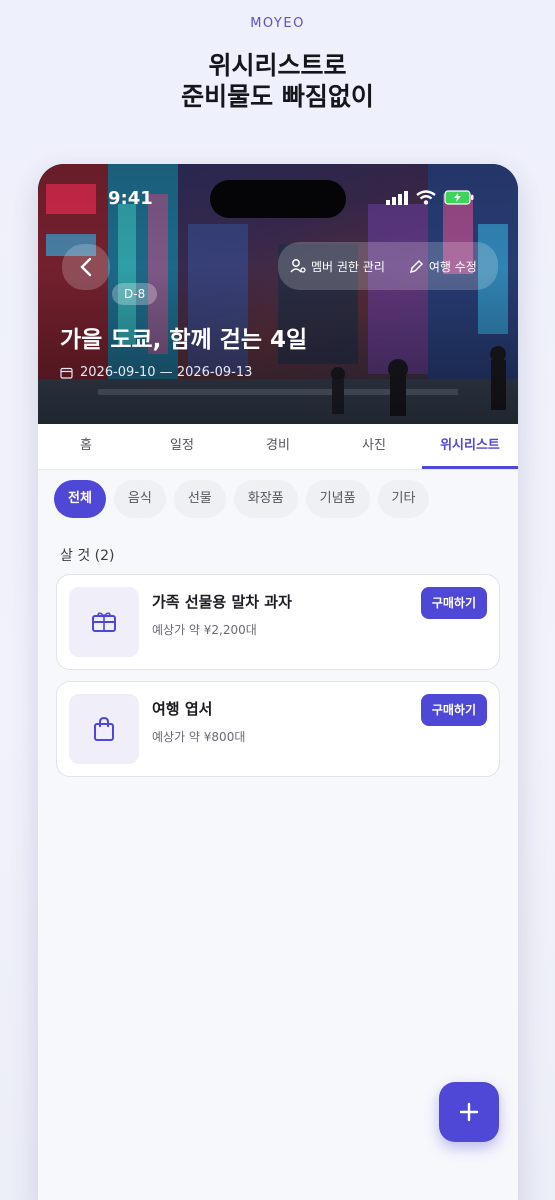  I want to click on wishlist-item: 가족 선물용 말차 과자 예상가 약 ¥2,200대 구매하기, so click(278, 622).